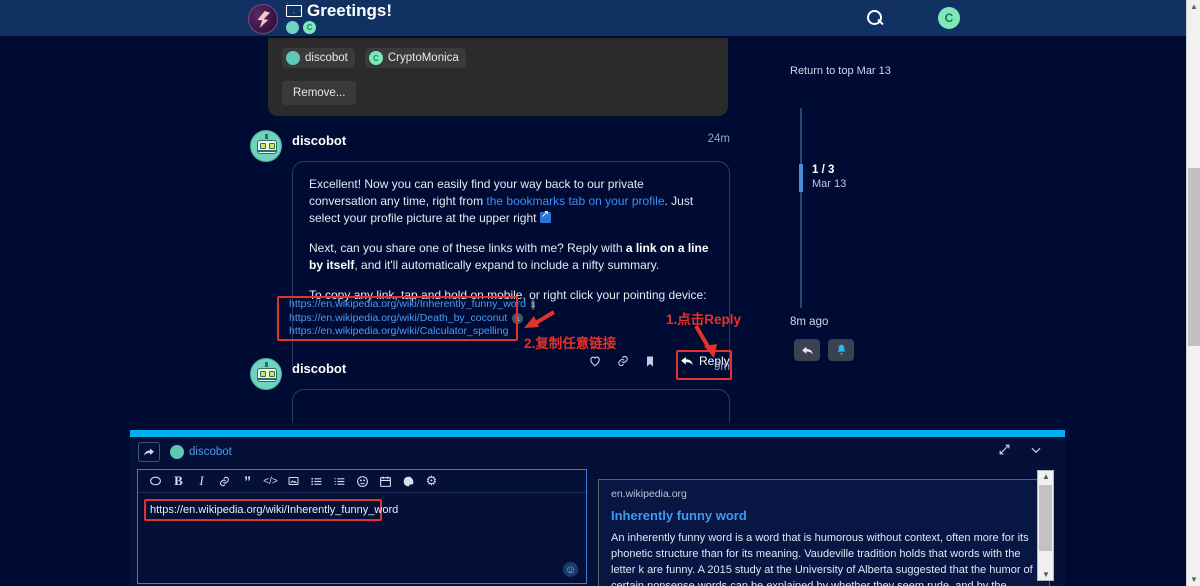  Describe the element at coordinates (545, 216) in the screenshot. I see `external-link-icon` at that location.